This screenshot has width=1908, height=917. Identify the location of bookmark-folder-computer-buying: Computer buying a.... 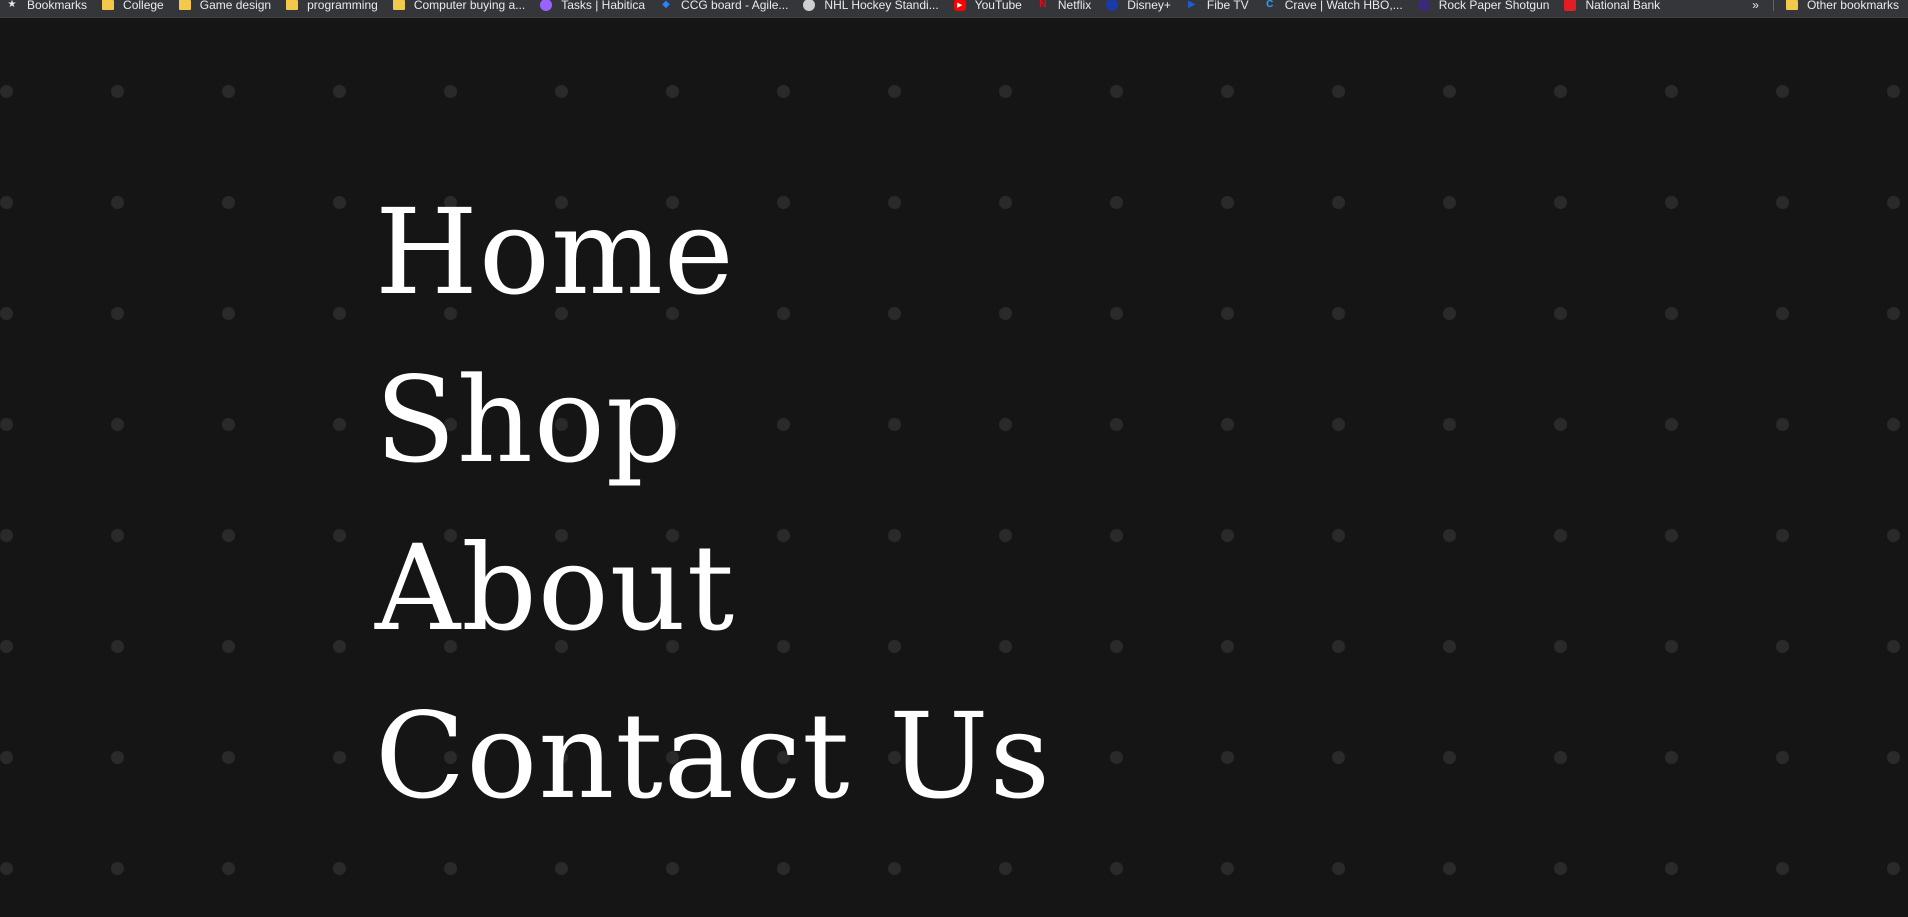
(460, 7).